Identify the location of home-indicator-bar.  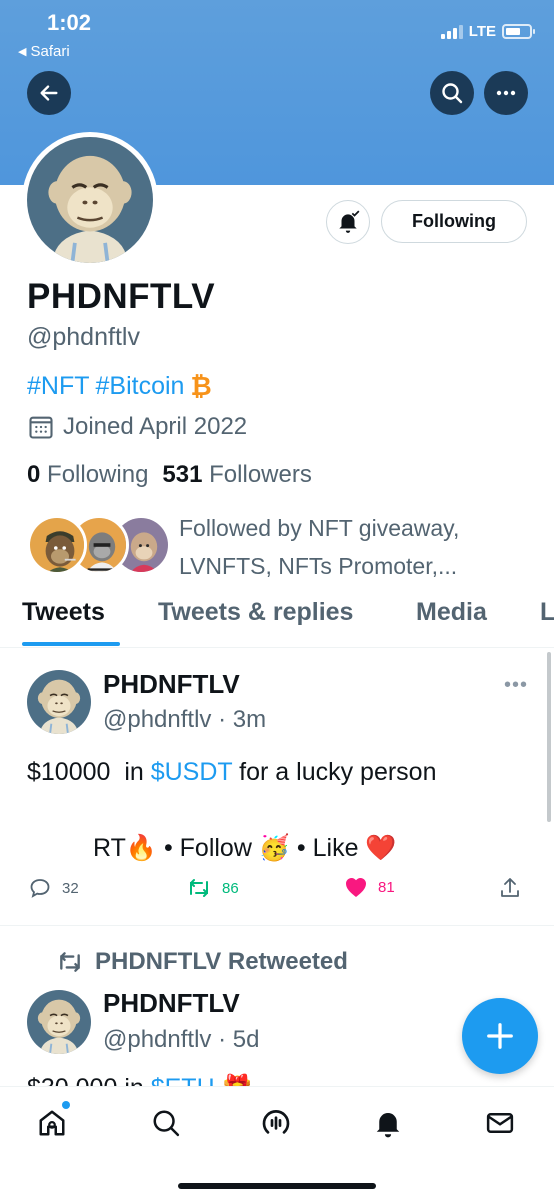
(277, 1186).